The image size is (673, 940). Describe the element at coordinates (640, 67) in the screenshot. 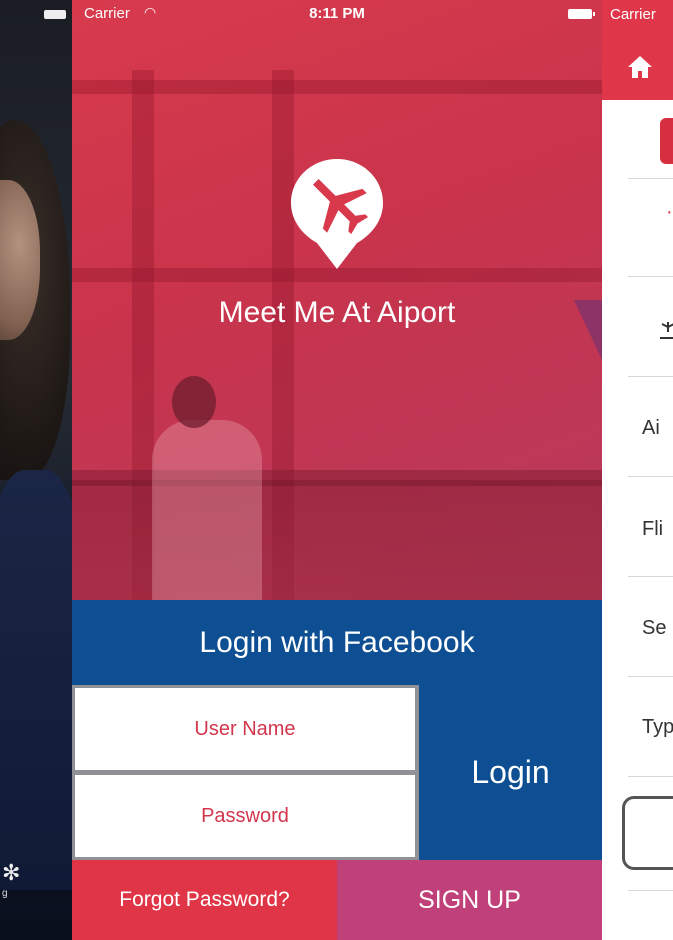

I see `home-icon` at that location.